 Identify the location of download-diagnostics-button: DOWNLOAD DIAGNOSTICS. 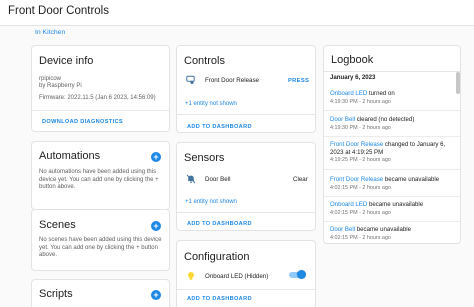
(82, 122).